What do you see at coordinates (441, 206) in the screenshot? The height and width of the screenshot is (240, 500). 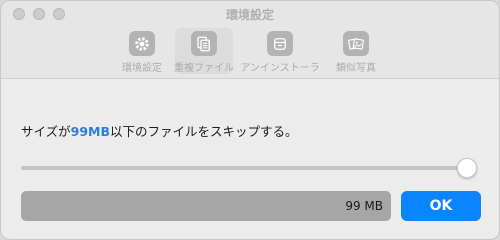 I see `ok-button: OK` at bounding box center [441, 206].